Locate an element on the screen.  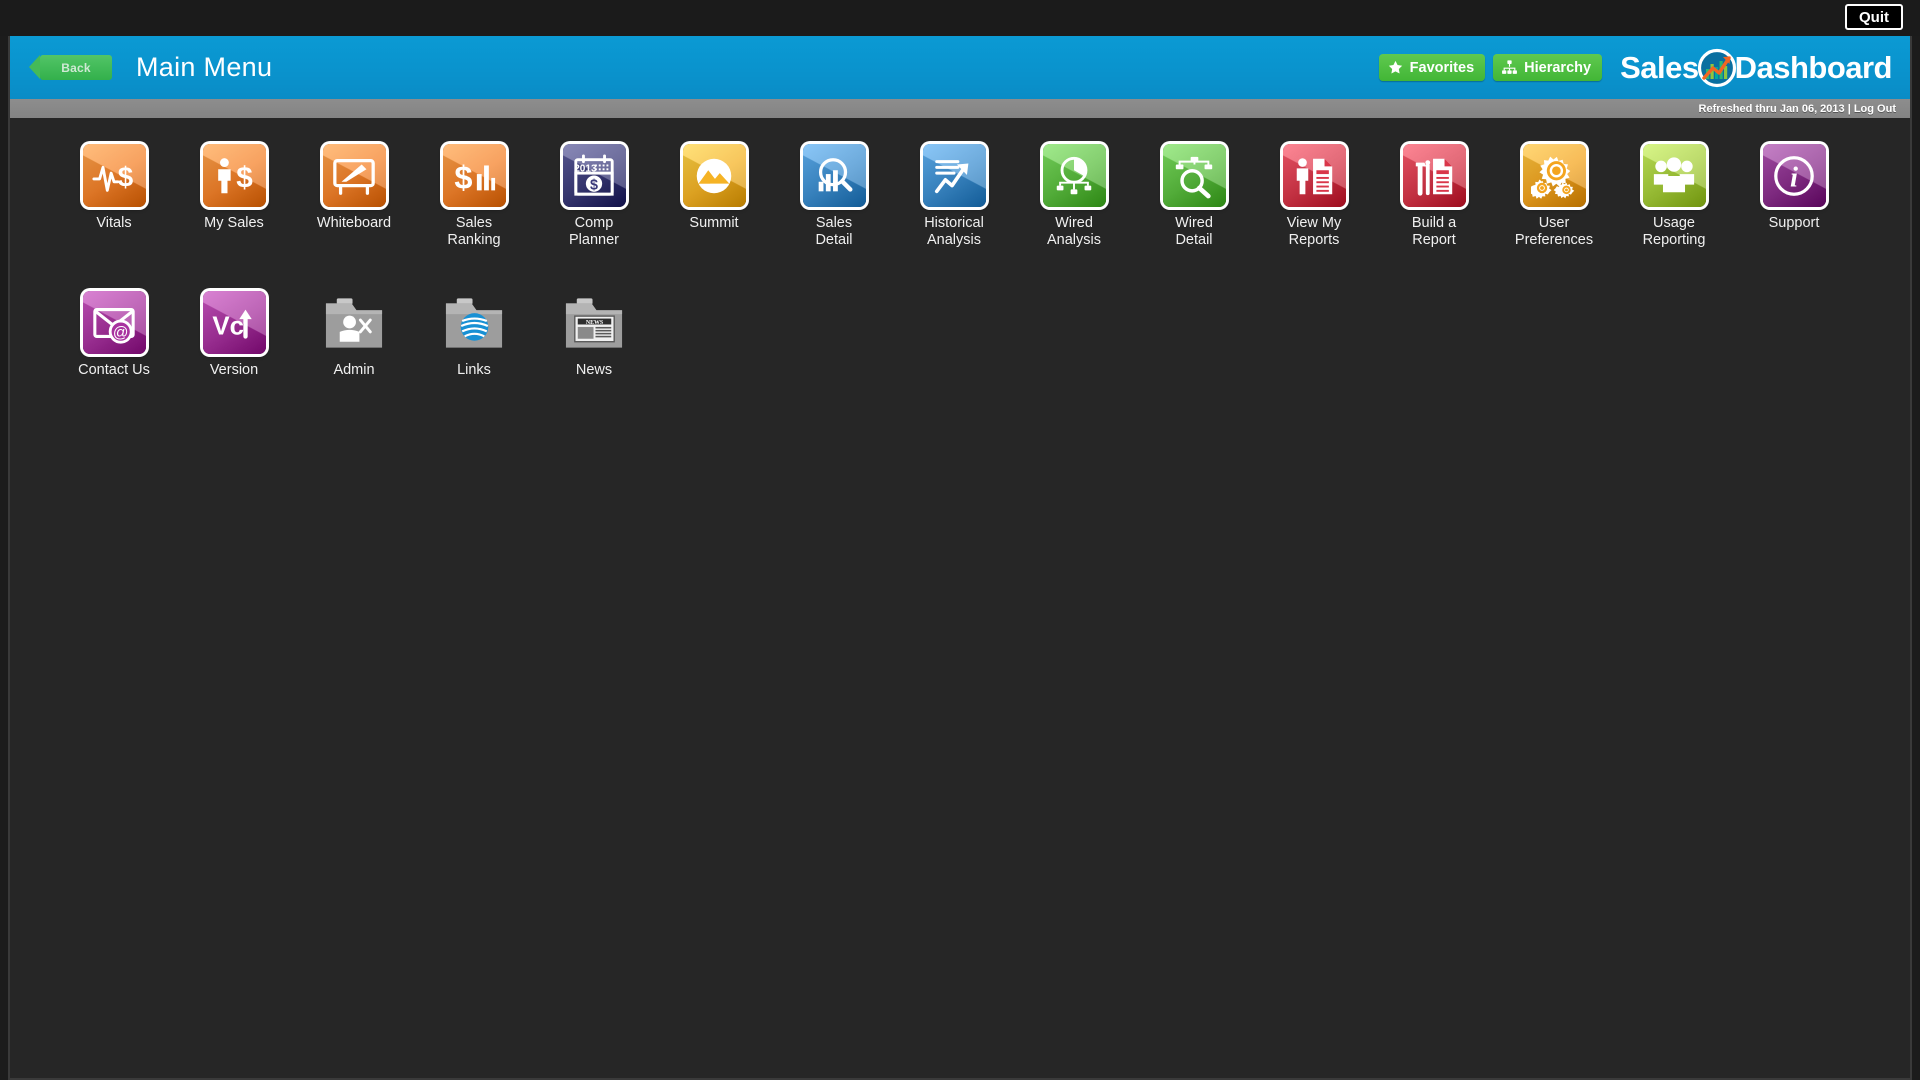
hierarchy-icon is located at coordinates (1509, 67).